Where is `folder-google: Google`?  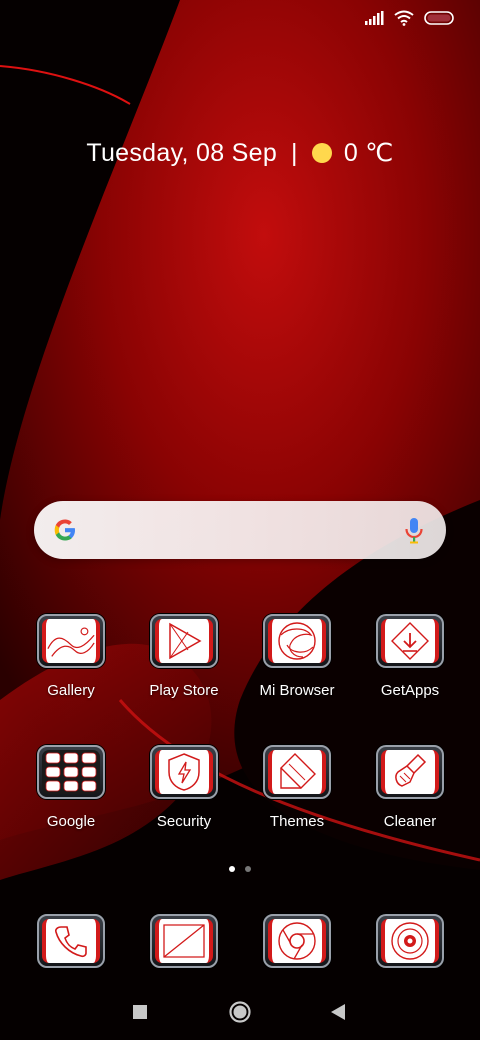 folder-google: Google is located at coordinates (71, 800).